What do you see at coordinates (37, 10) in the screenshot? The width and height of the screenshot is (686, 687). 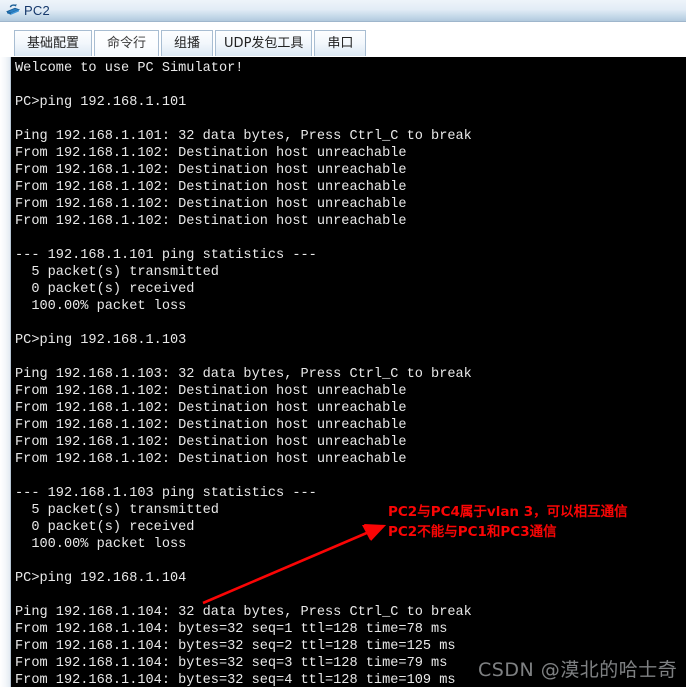 I see `window-title: PC2` at bounding box center [37, 10].